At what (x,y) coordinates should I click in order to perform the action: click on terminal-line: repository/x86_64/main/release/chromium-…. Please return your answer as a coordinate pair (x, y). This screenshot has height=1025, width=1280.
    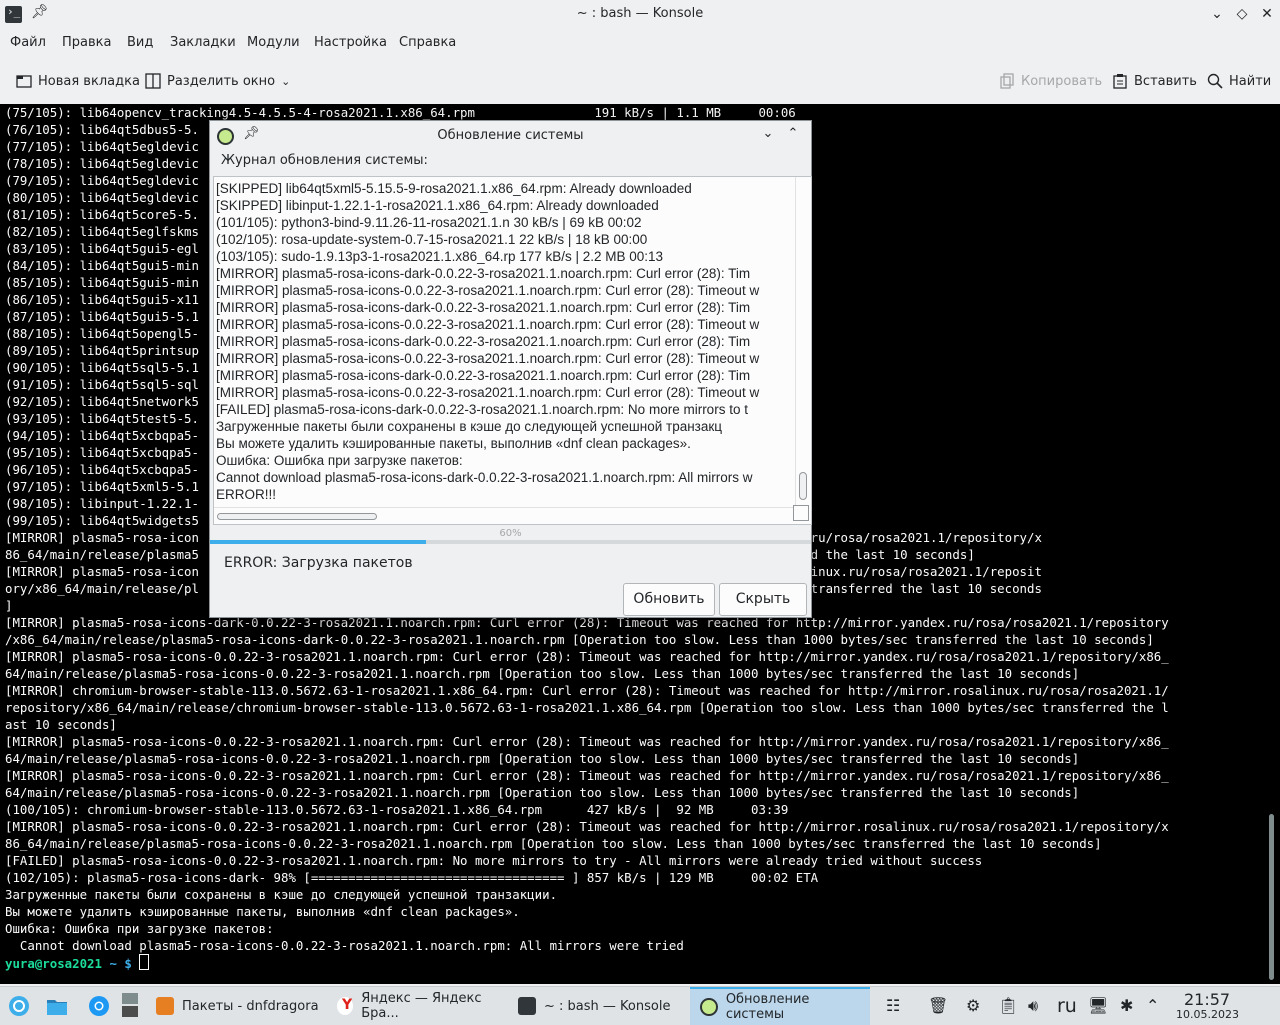
    Looking at the image, I should click on (587, 707).